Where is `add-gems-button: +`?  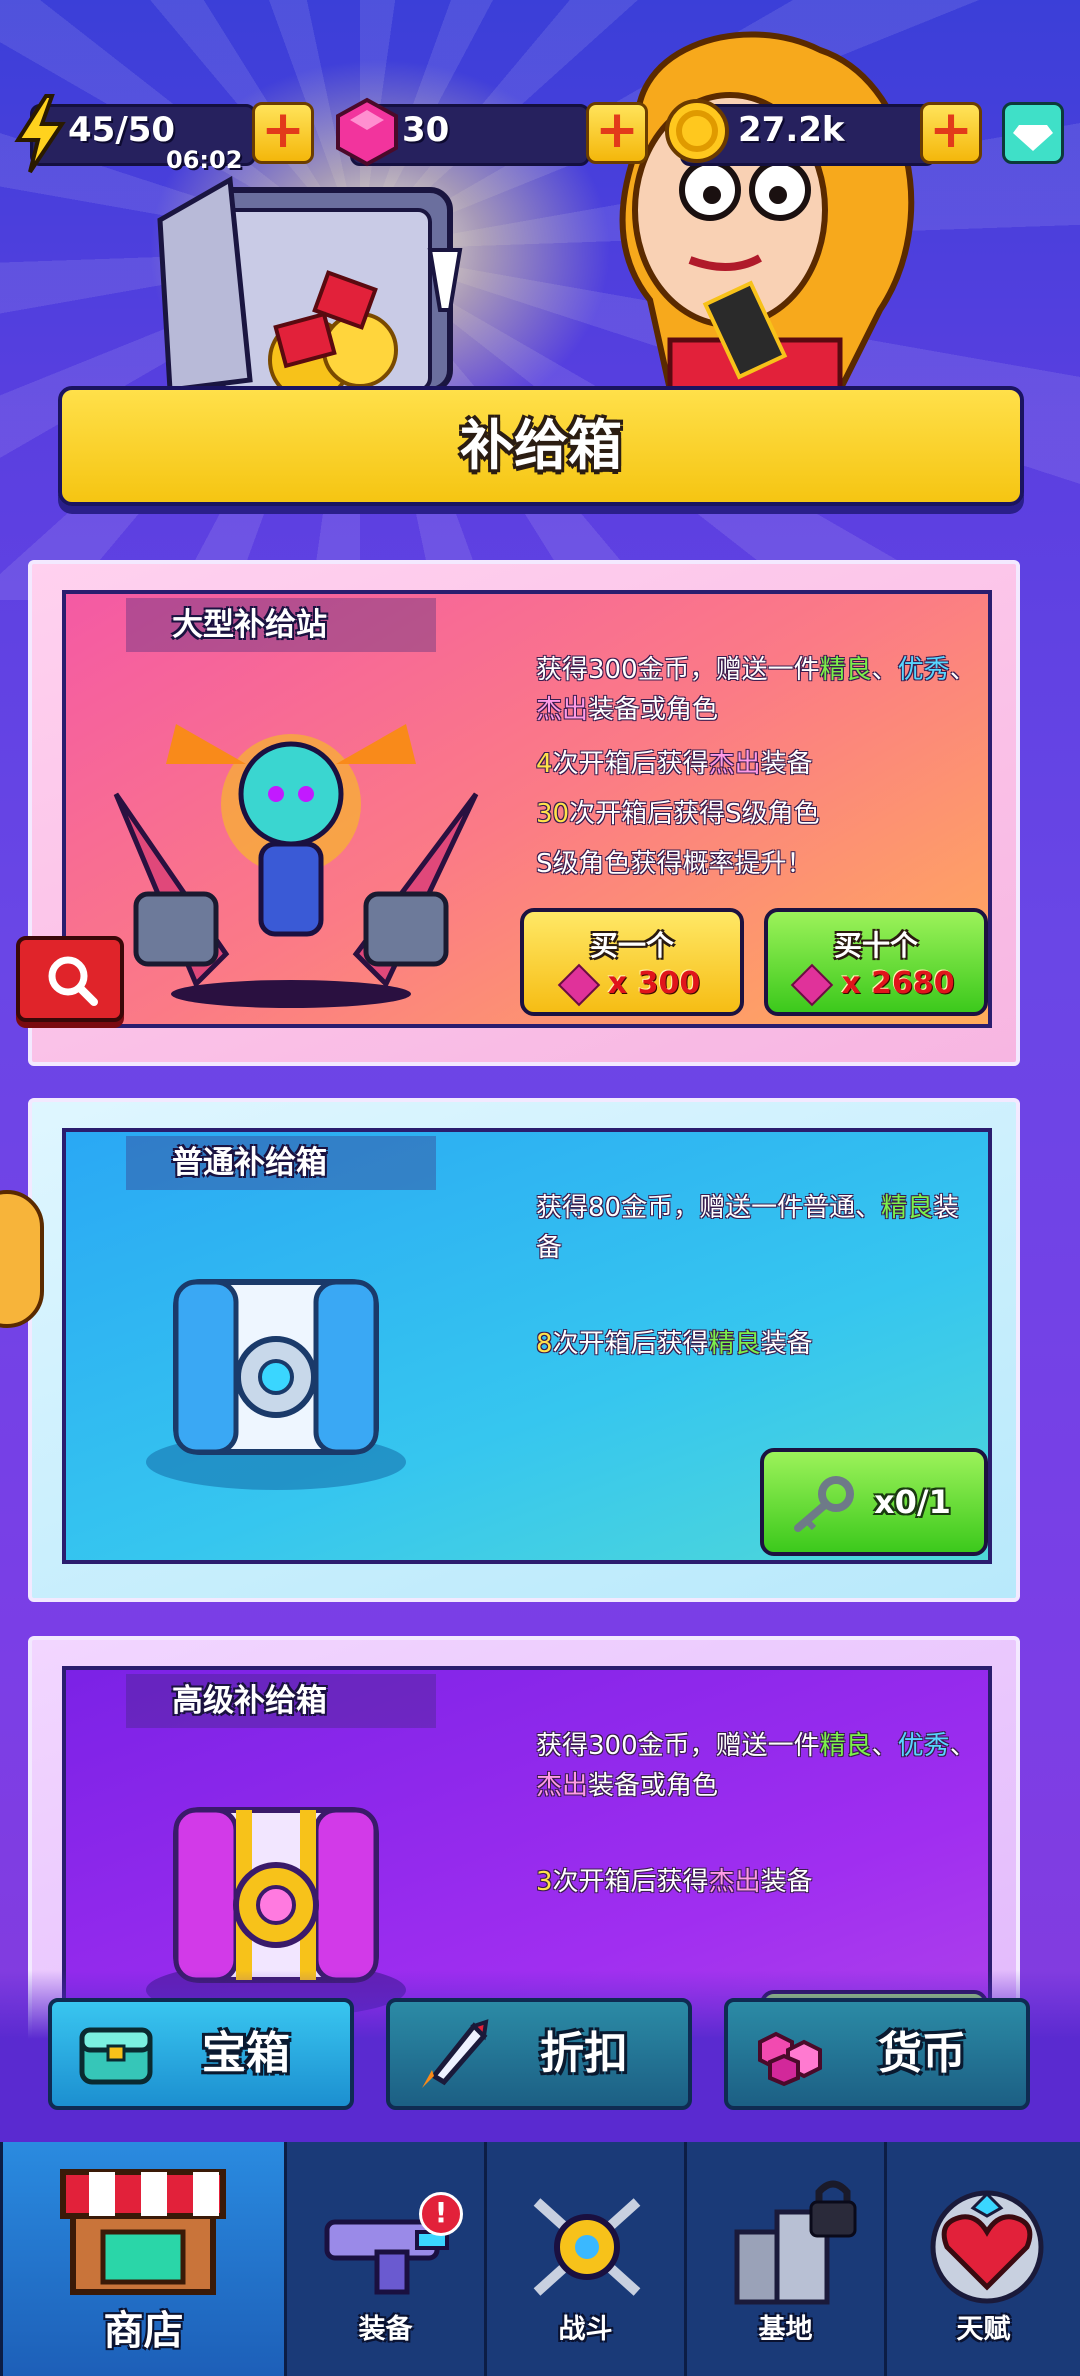
add-gems-button: + is located at coordinates (617, 133).